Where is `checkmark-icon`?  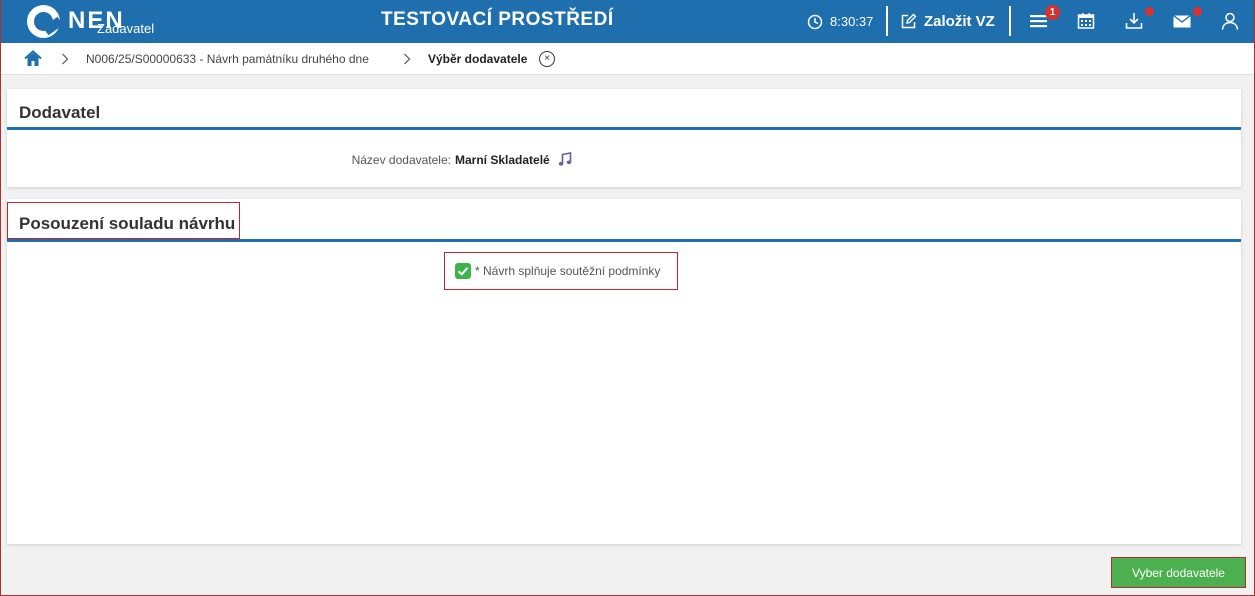 checkmark-icon is located at coordinates (463, 271).